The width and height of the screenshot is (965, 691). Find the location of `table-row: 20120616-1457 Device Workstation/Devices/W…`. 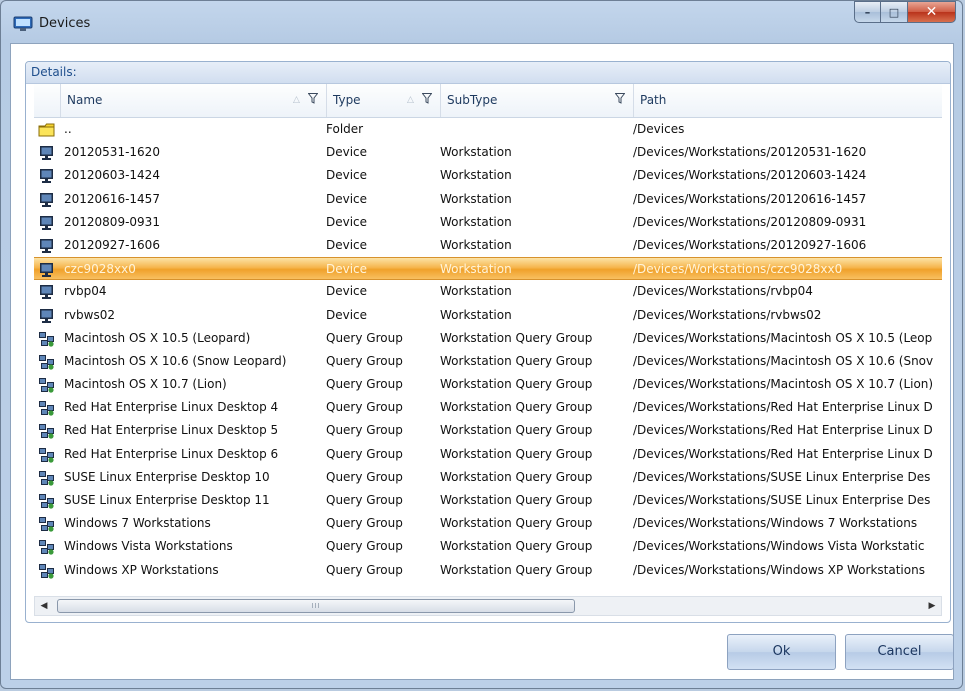

table-row: 20120616-1457 Device Workstation/Devices/W… is located at coordinates (488, 199).